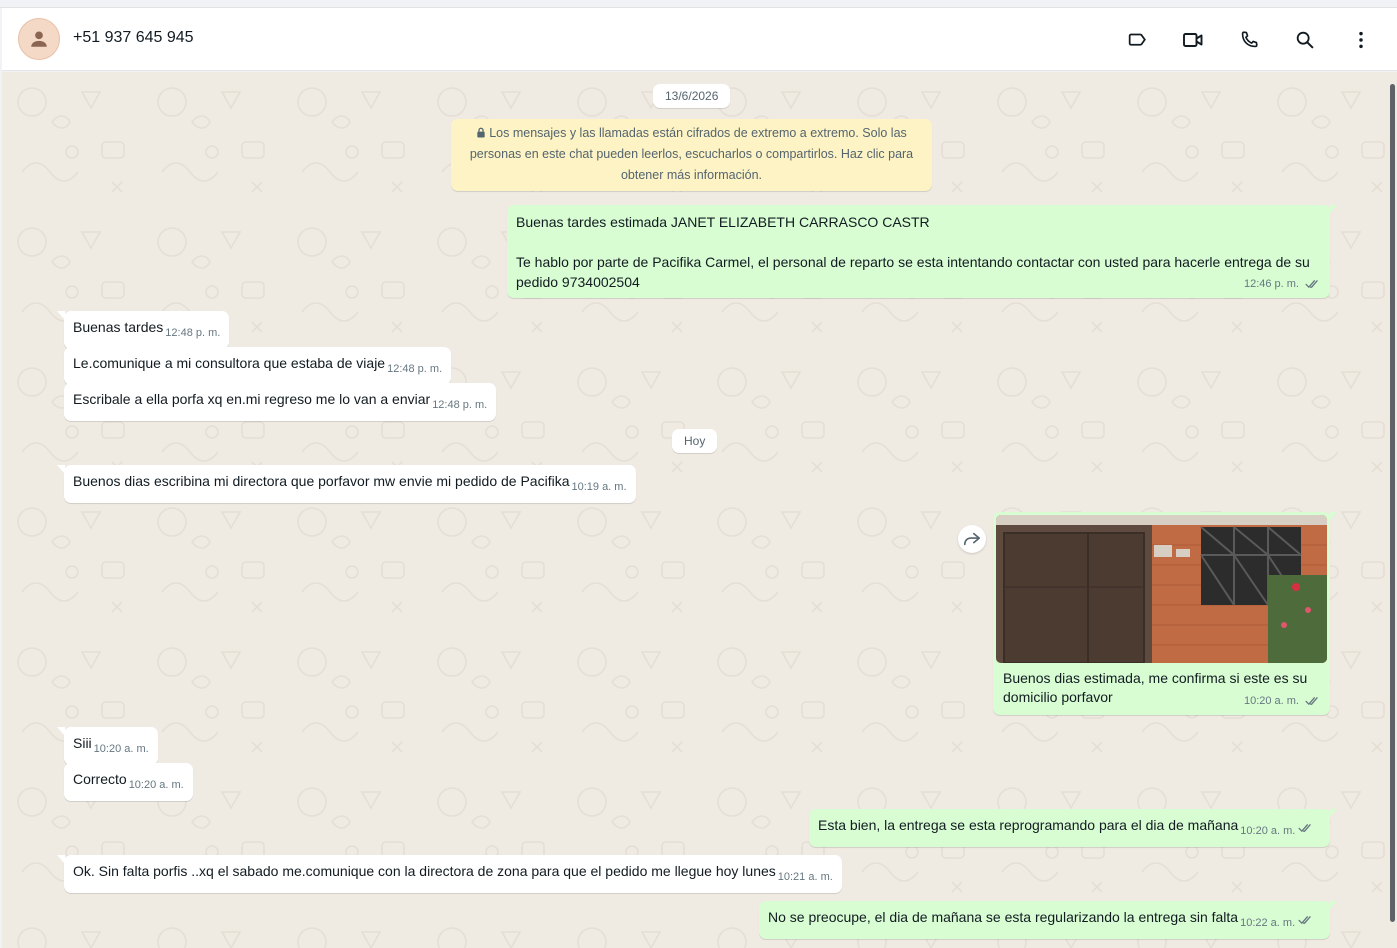 The image size is (1397, 948). What do you see at coordinates (1305, 40) in the screenshot?
I see `search-icon` at bounding box center [1305, 40].